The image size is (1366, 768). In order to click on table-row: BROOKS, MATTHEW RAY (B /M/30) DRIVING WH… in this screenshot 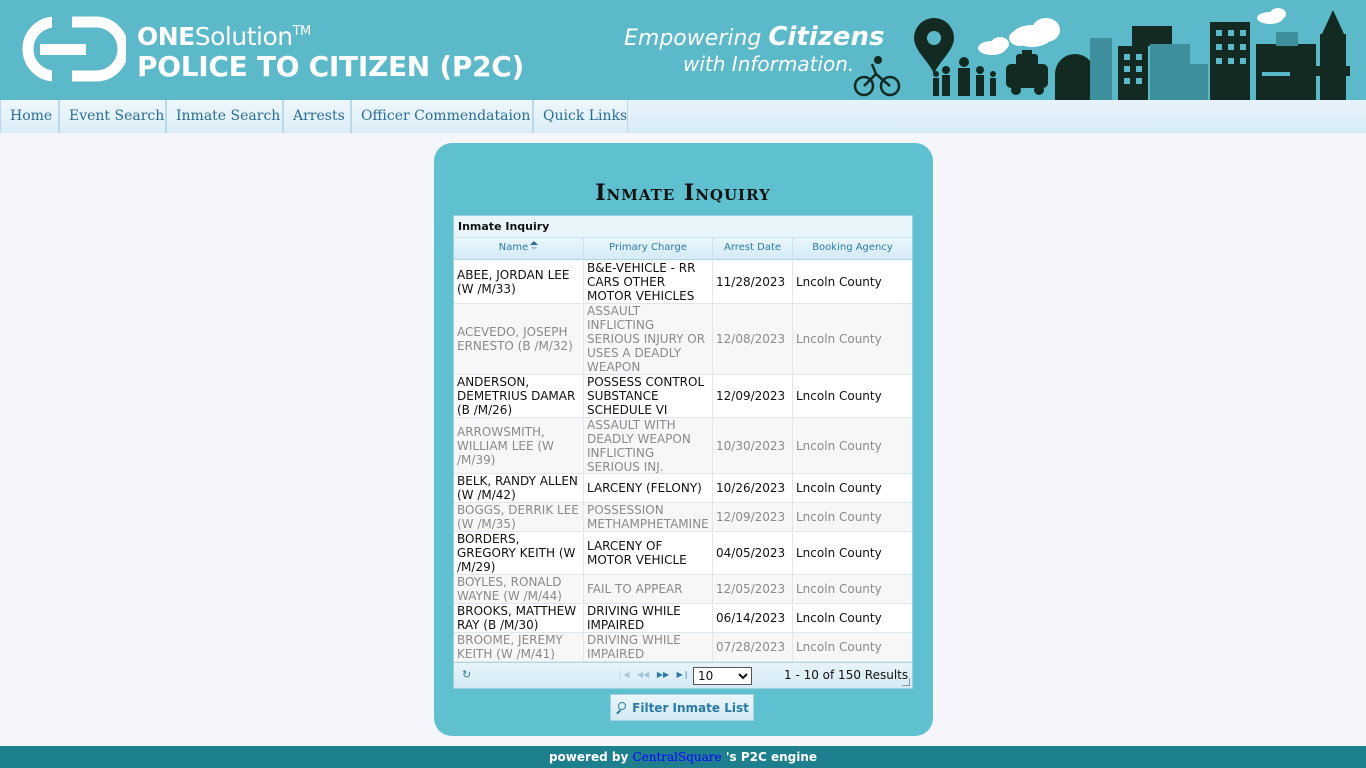, I will do `click(683, 618)`.